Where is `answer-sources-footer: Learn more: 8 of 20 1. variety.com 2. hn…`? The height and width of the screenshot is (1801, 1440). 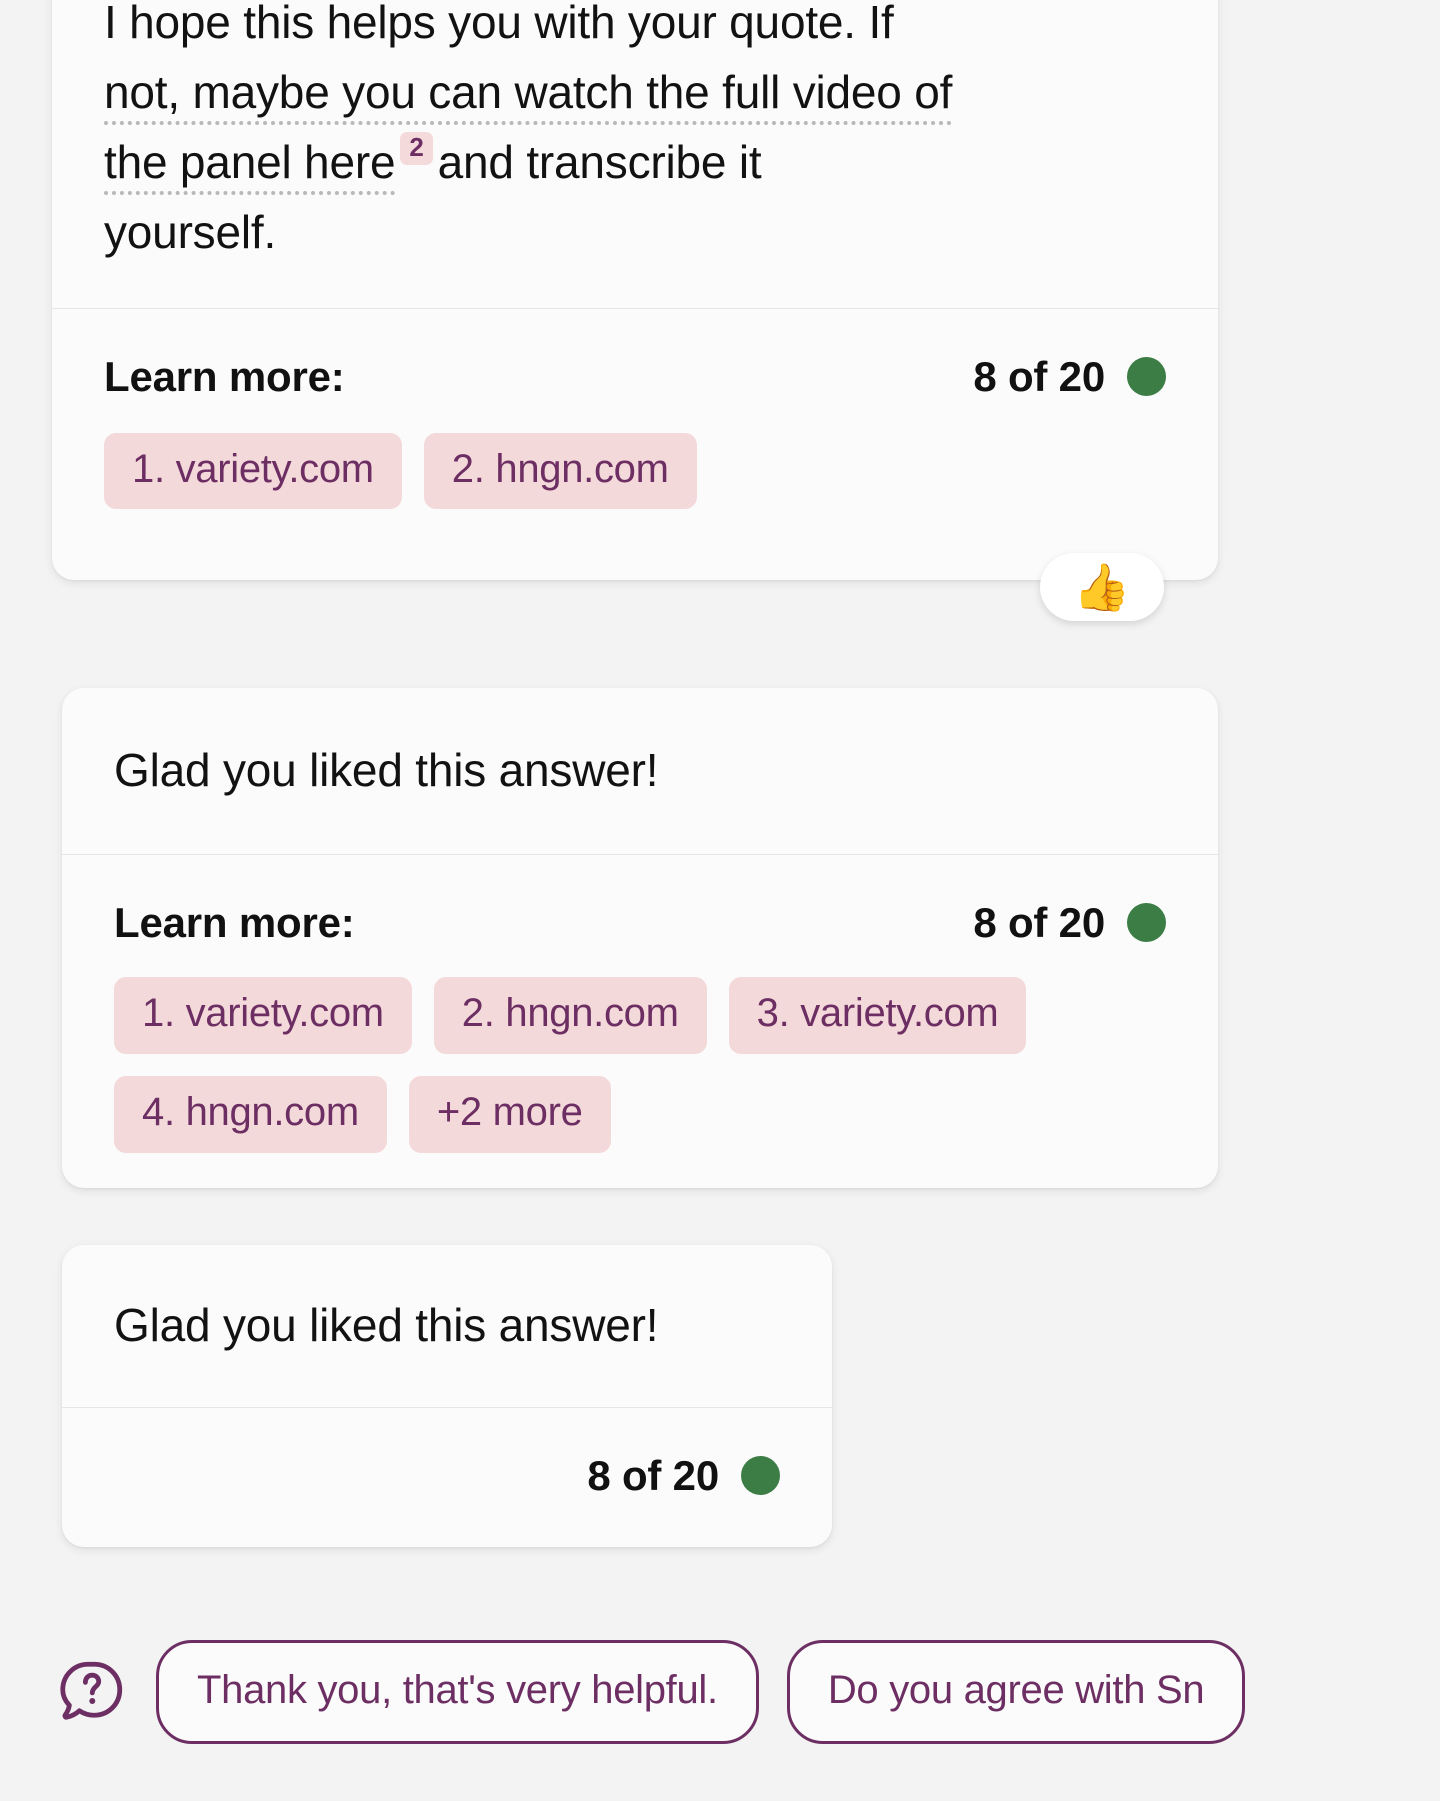 answer-sources-footer: Learn more: 8 of 20 1. variety.com 2. hn… is located at coordinates (635, 432).